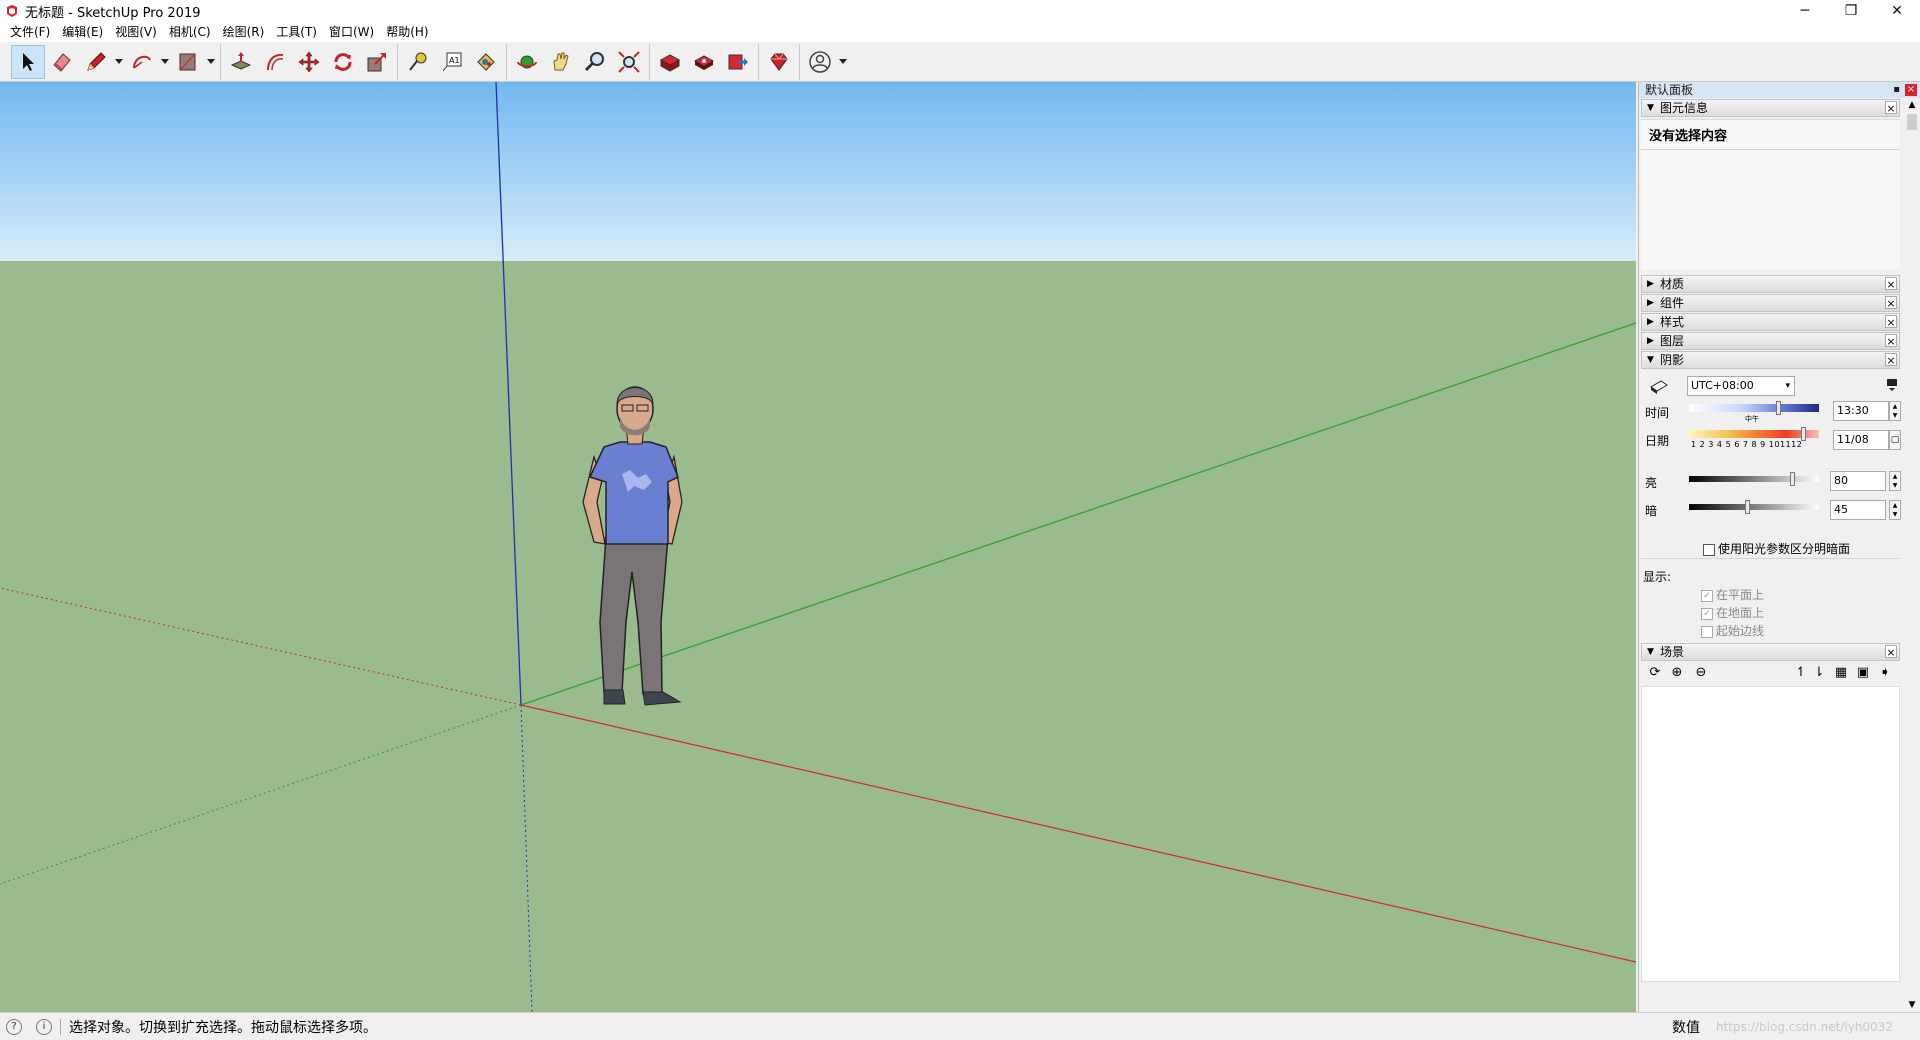 This screenshot has height=1040, width=1920. Describe the element at coordinates (1912, 1005) in the screenshot. I see `scroll-down-icon: ▼` at that location.